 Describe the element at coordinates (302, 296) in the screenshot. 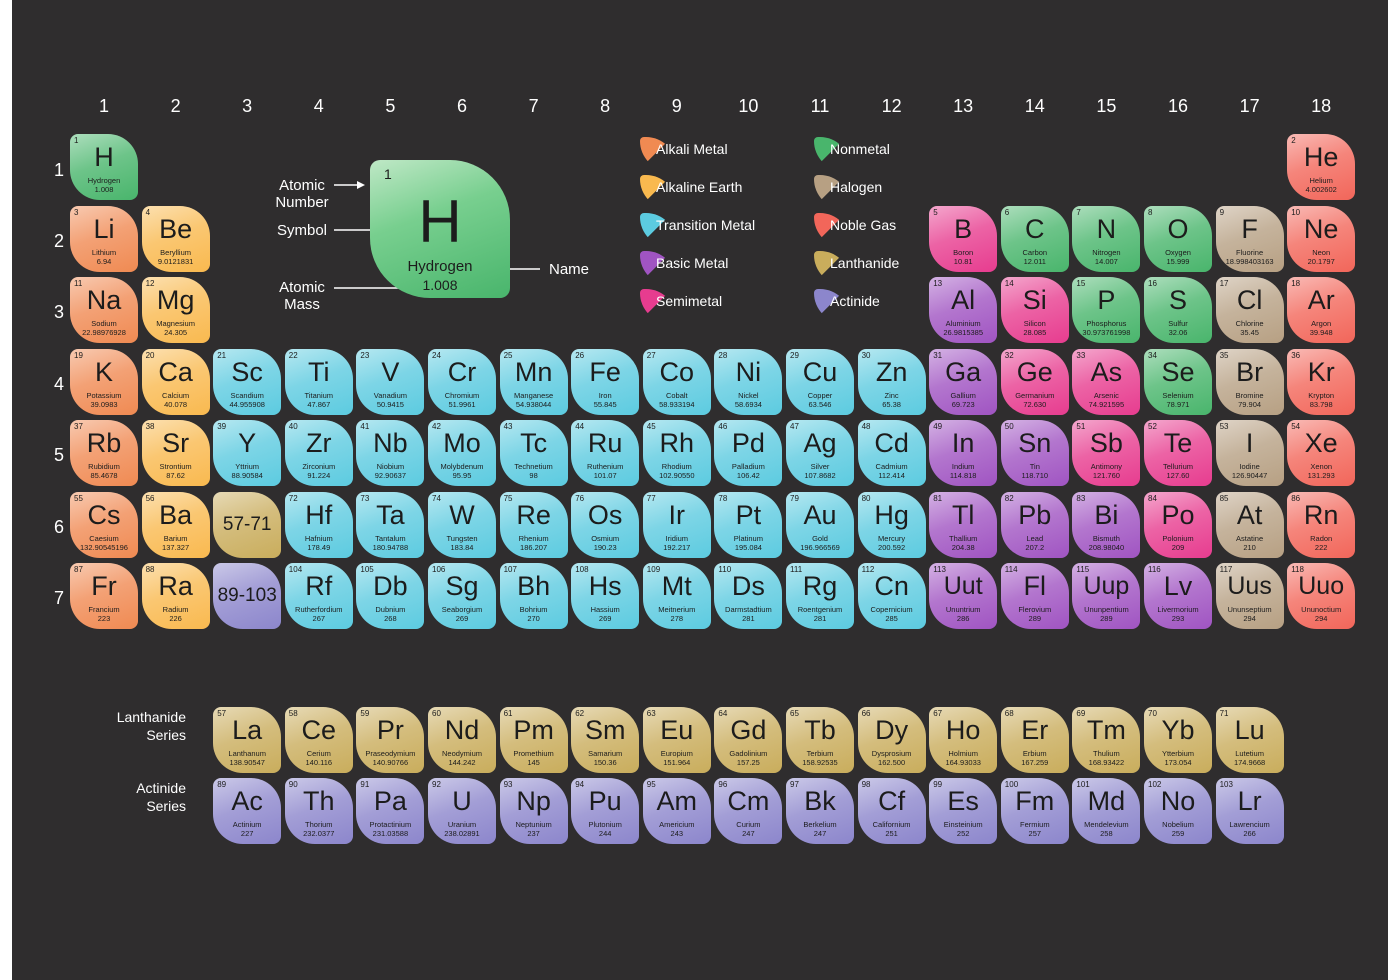

I see `atomic-mass-label: Atomic Mass` at that location.